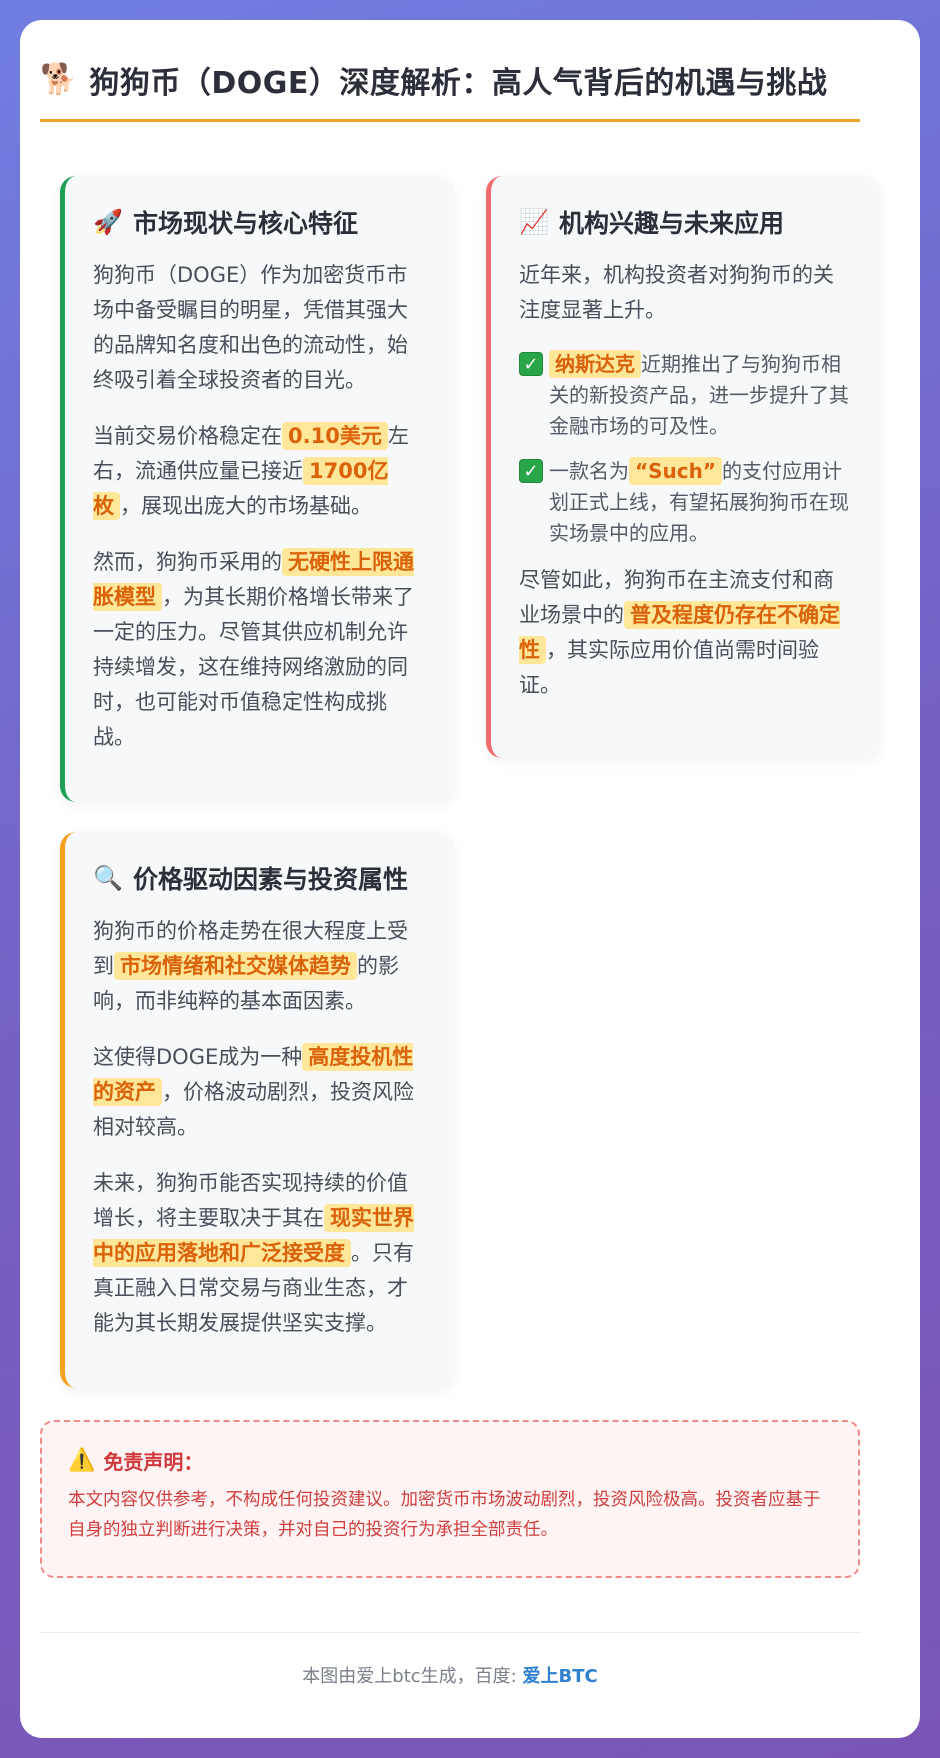 Image resolution: width=940 pixels, height=1758 pixels. I want to click on page-title: 狗狗币（DOGE）深度解析：高人气背后的机遇与挑战, so click(458, 83).